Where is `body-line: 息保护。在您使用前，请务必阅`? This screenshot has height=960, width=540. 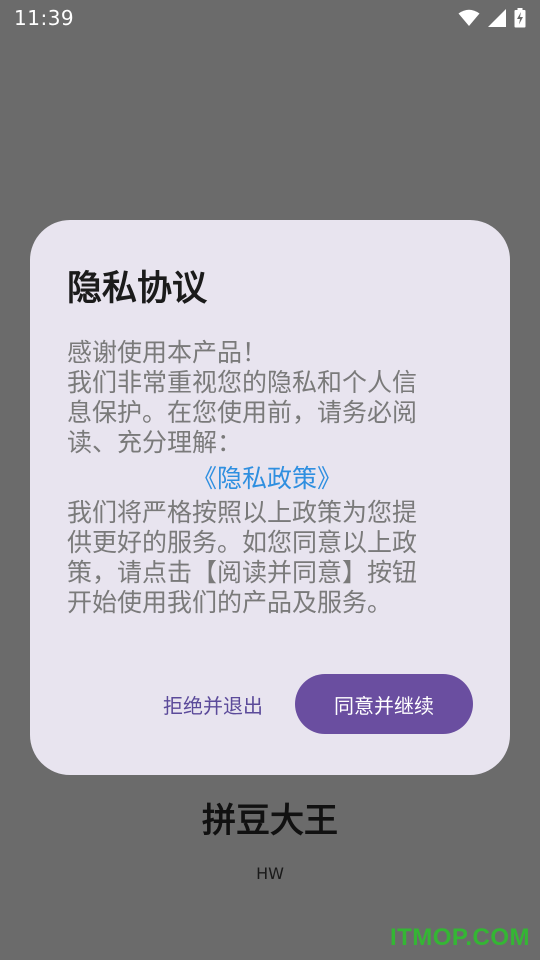
body-line: 息保护。在您使用前，请务必阅 is located at coordinates (242, 412).